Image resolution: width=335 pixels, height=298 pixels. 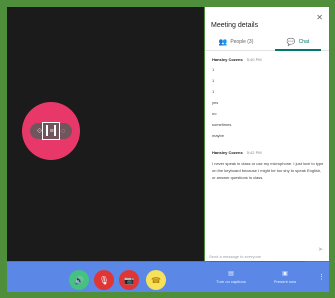 What do you see at coordinates (257, 257) in the screenshot?
I see `chat-input` at bounding box center [257, 257].